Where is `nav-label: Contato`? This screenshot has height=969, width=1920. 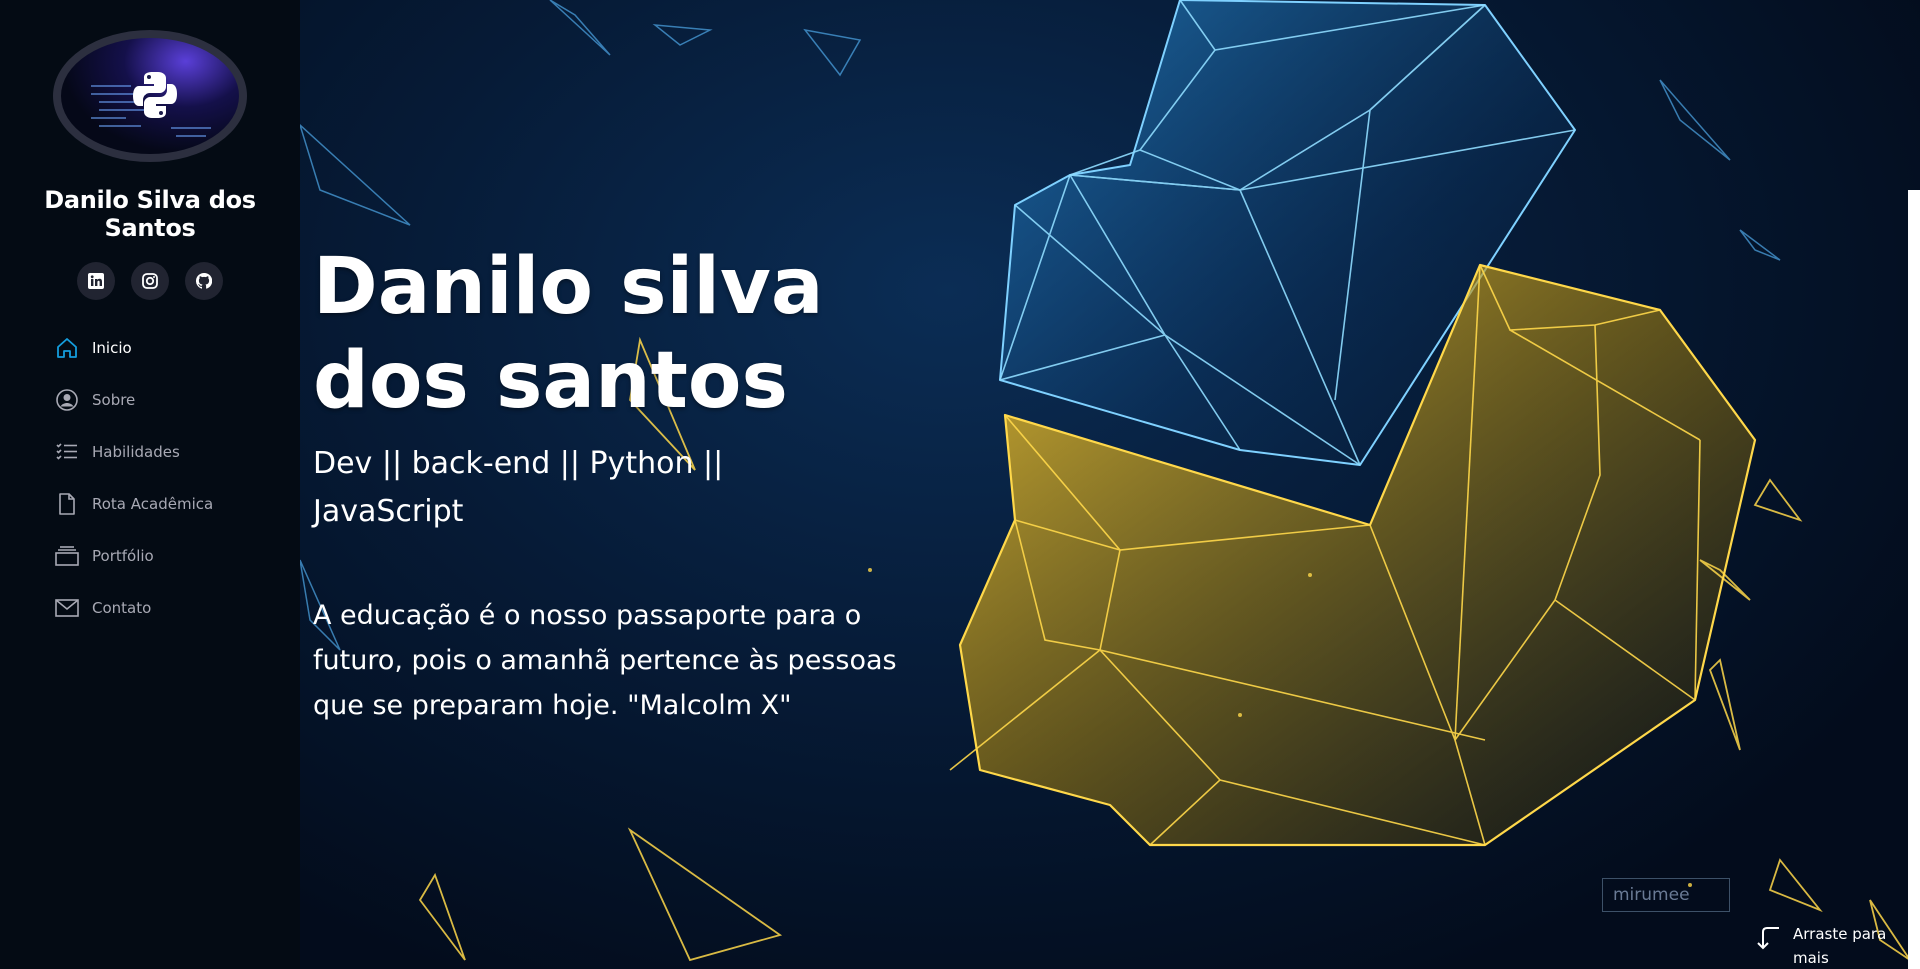 nav-label: Contato is located at coordinates (122, 608).